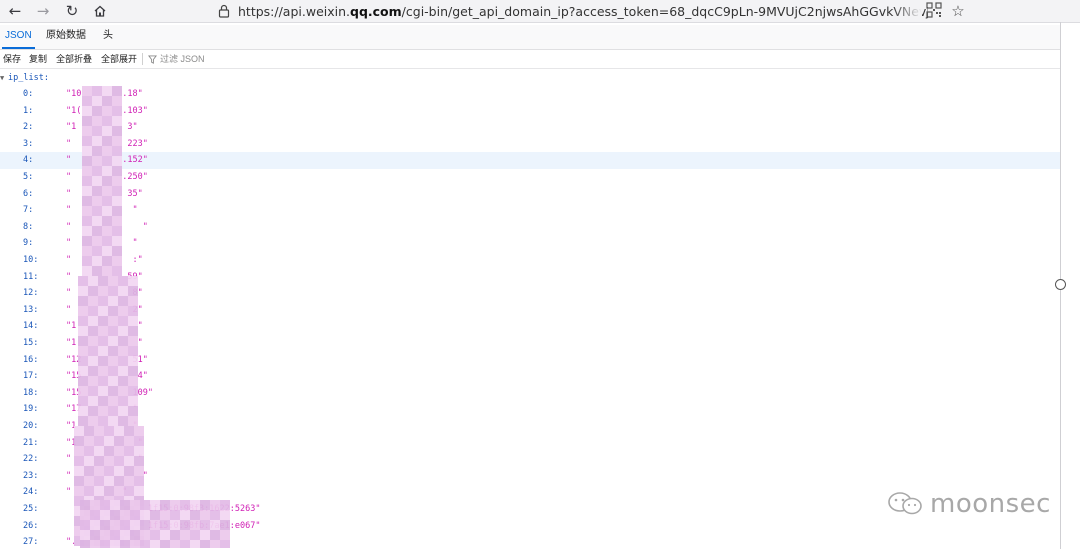  What do you see at coordinates (18, 37) in the screenshot?
I see `tab-json: JSON` at bounding box center [18, 37].